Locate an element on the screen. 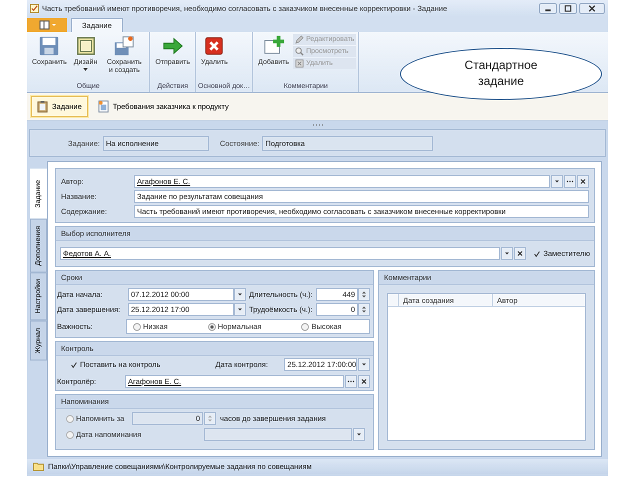 This screenshot has width=638, height=479. folder-icon is located at coordinates (38, 466).